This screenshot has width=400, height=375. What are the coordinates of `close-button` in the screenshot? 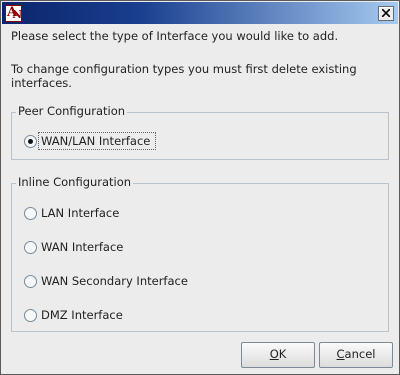 It's located at (386, 13).